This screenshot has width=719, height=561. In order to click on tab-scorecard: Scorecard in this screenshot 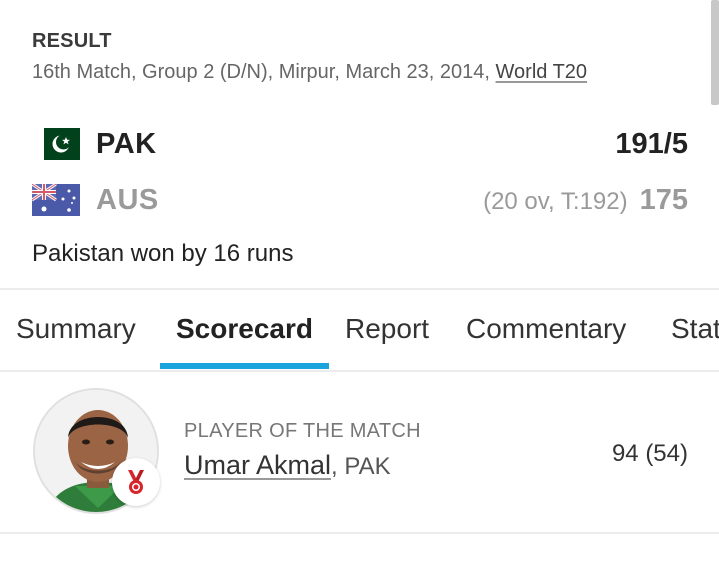, I will do `click(244, 330)`.